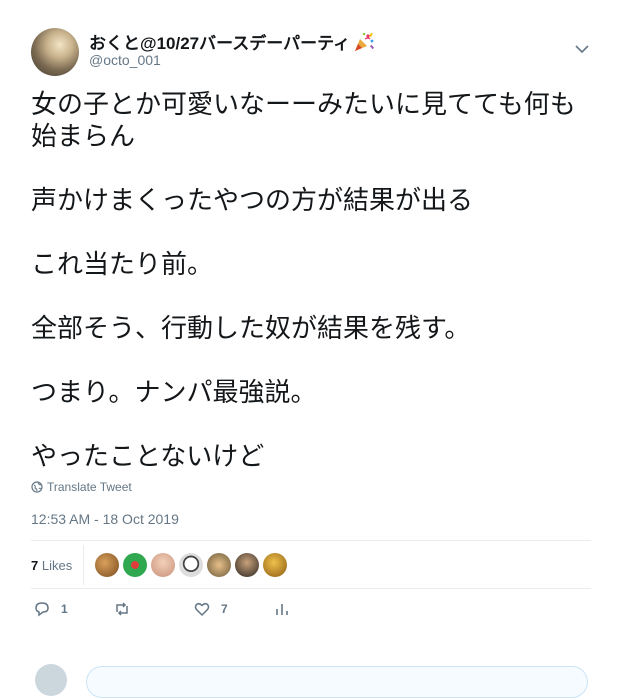 Image resolution: width=624 pixels, height=698 pixels. I want to click on translate-label: Translate Tweet, so click(89, 487).